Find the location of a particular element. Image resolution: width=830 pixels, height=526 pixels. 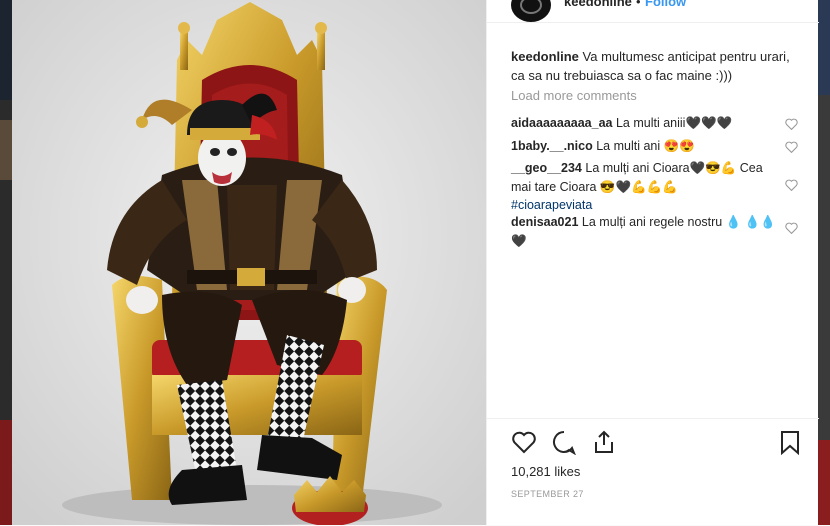

comment: 1baby.__.nico La multi ani 😍😍 is located at coordinates (645, 146).